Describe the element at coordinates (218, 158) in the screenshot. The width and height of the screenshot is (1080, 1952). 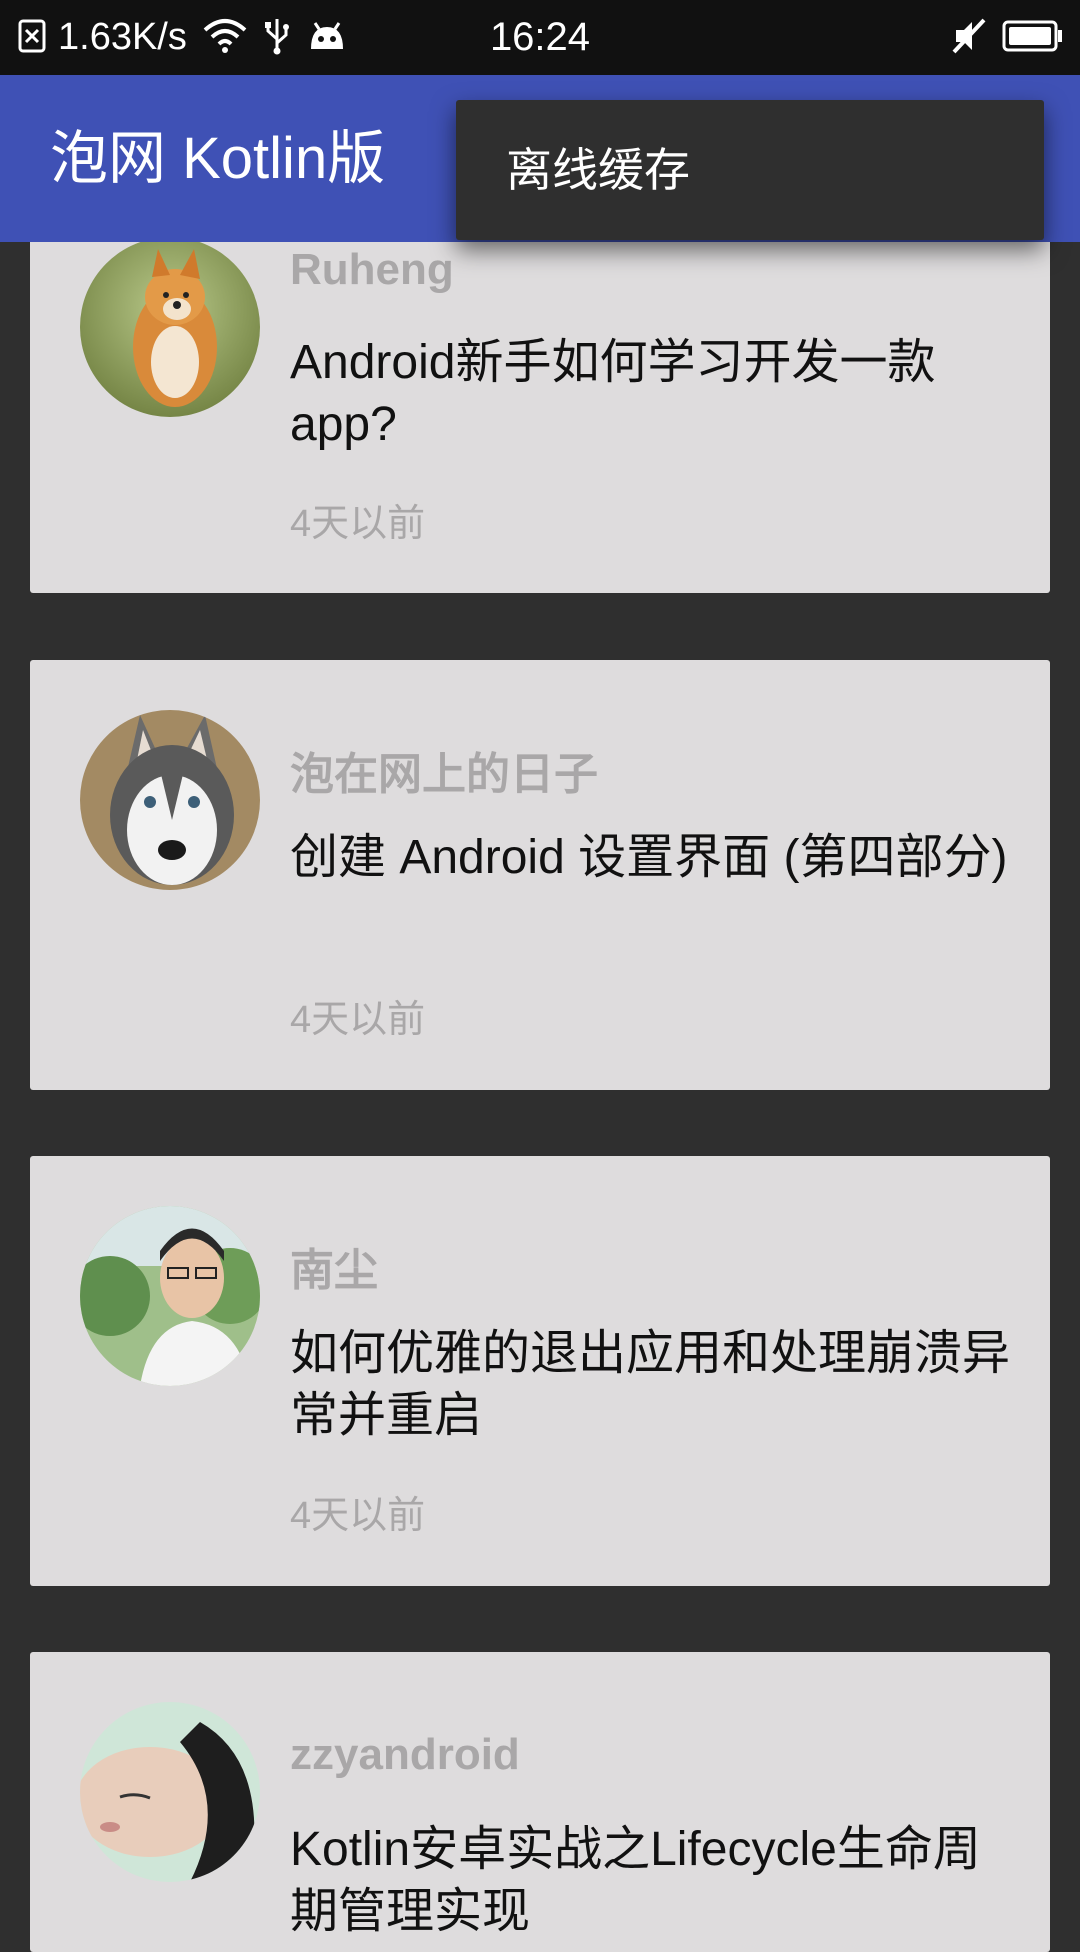
I see `app-title: 泡网 Kotlin版` at that location.